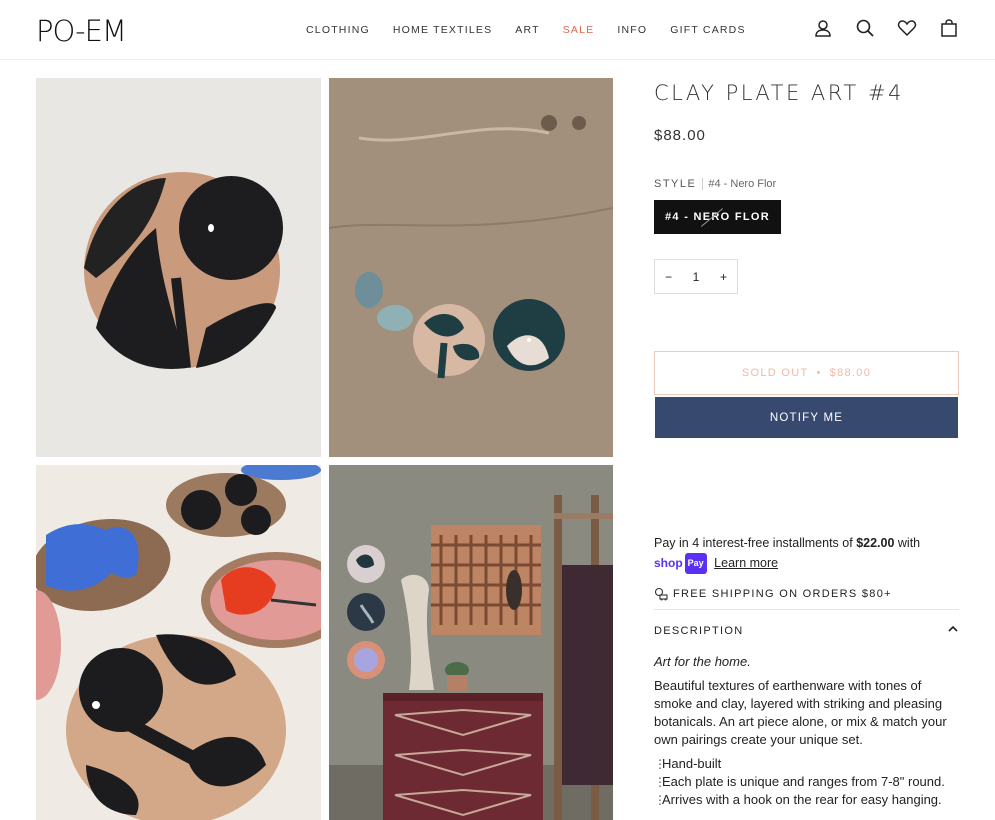  What do you see at coordinates (579, 30) in the screenshot?
I see `nav-sale: SALE` at bounding box center [579, 30].